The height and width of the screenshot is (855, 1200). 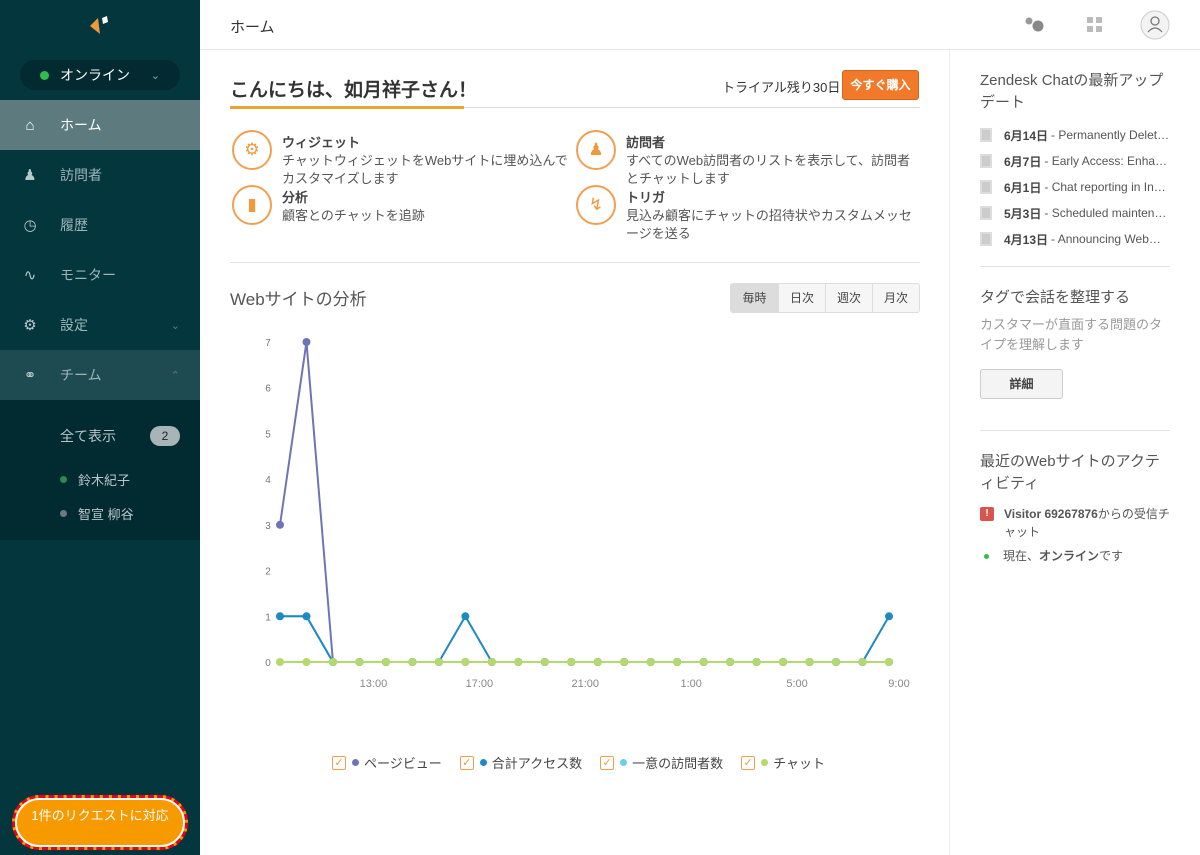 I want to click on online-dot, so click(x=986, y=556).